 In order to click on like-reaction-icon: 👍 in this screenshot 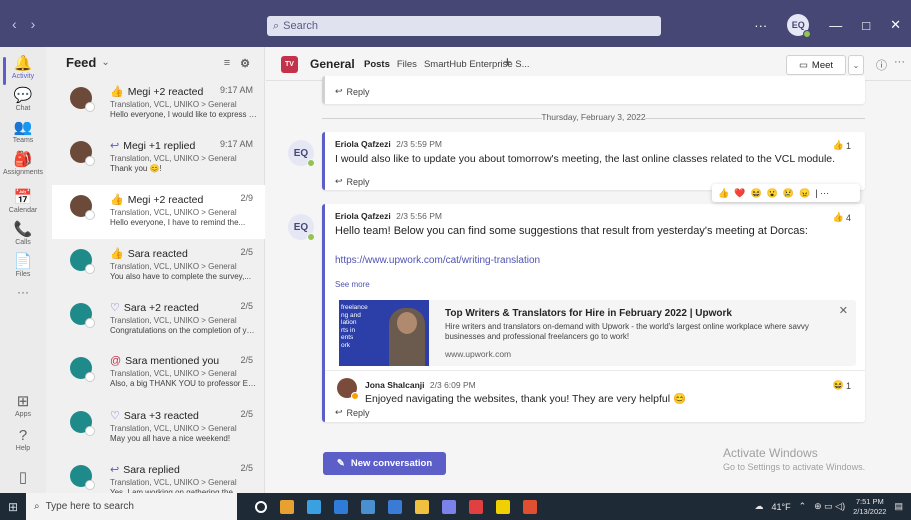, I will do `click(723, 193)`.